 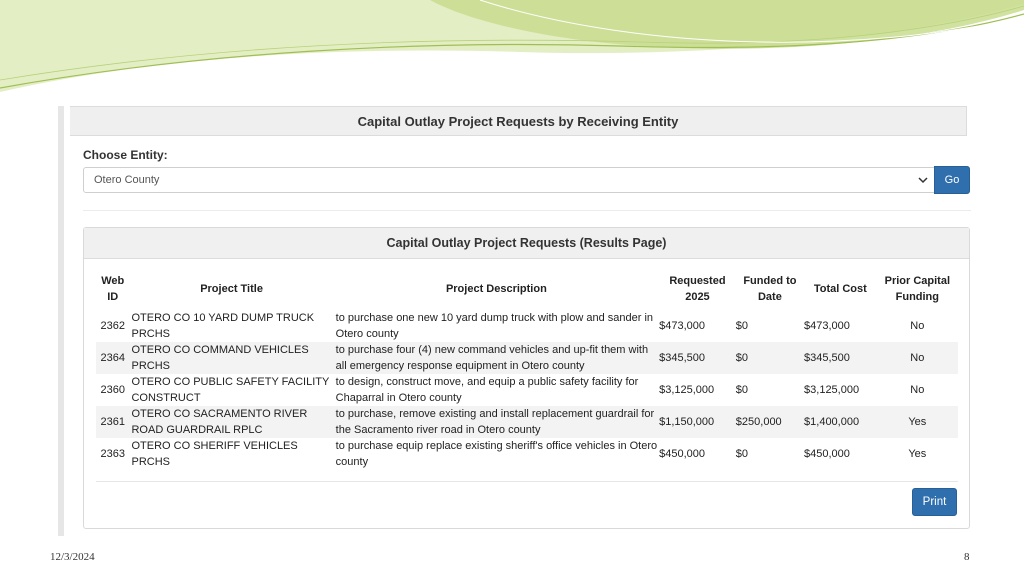 What do you see at coordinates (113, 289) in the screenshot?
I see `col-header-web-id: Web ID` at bounding box center [113, 289].